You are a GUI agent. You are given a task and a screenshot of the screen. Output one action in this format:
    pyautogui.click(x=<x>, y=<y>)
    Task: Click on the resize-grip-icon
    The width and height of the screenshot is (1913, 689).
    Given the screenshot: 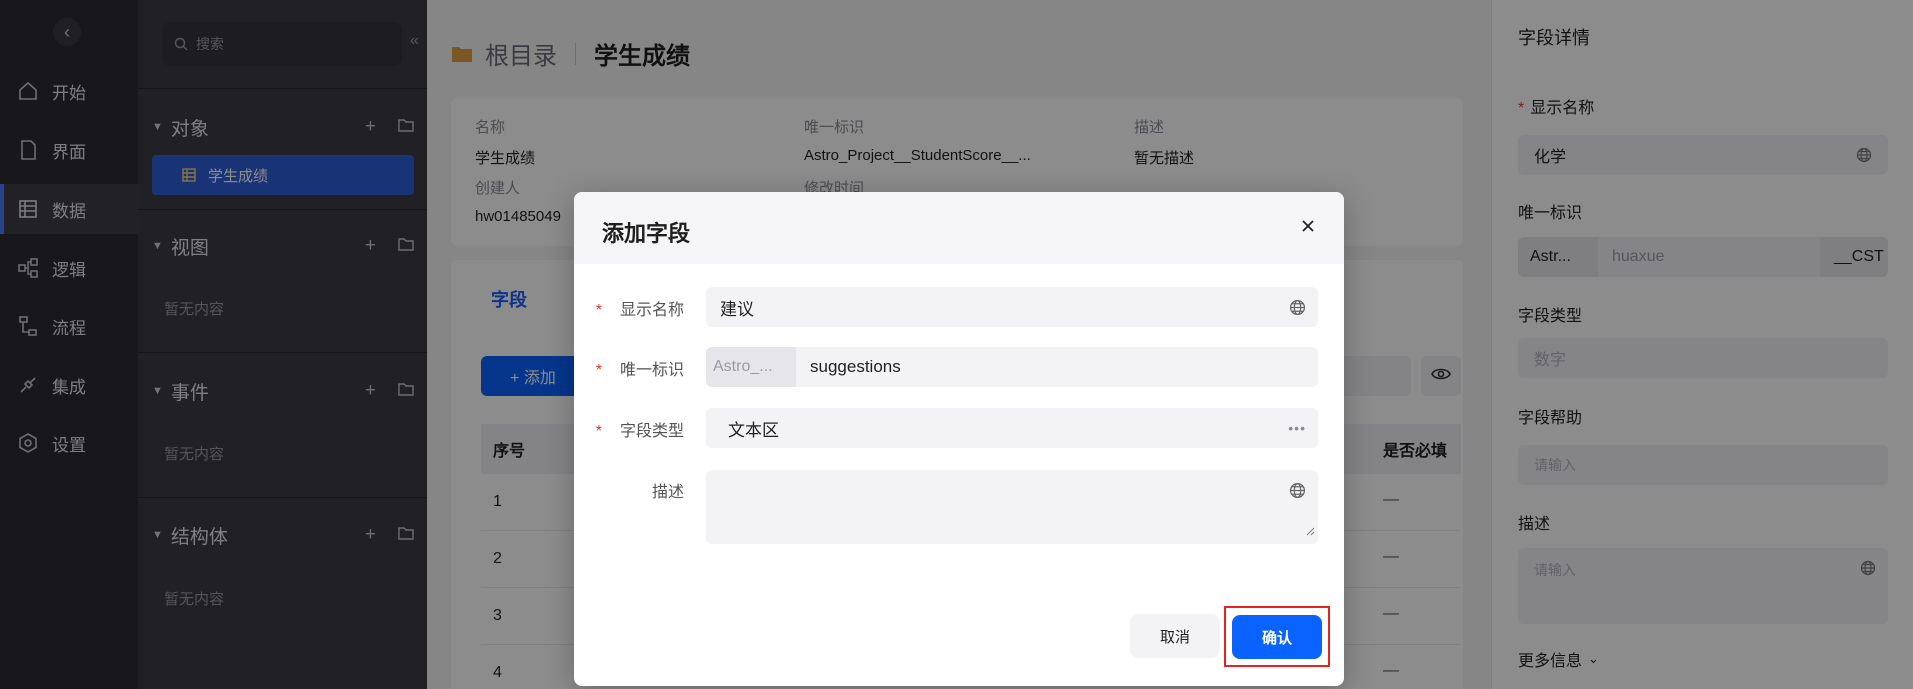 What is the action you would take?
    pyautogui.click(x=1310, y=532)
    